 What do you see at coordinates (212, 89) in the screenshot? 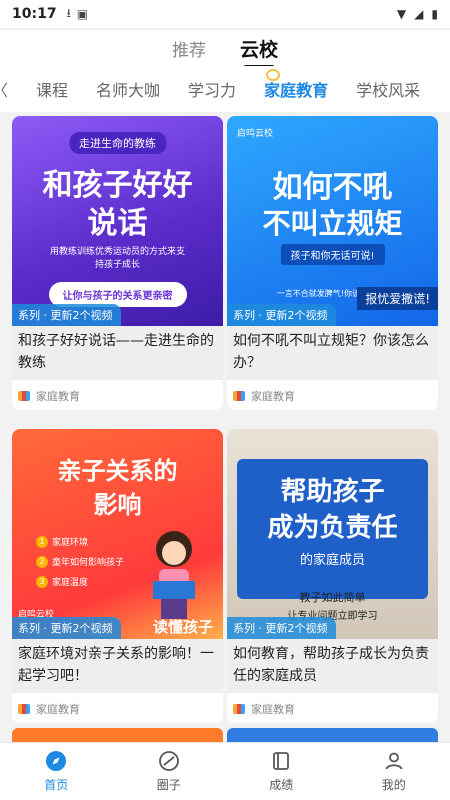
I see `tab-learning-ability: 学习力` at bounding box center [212, 89].